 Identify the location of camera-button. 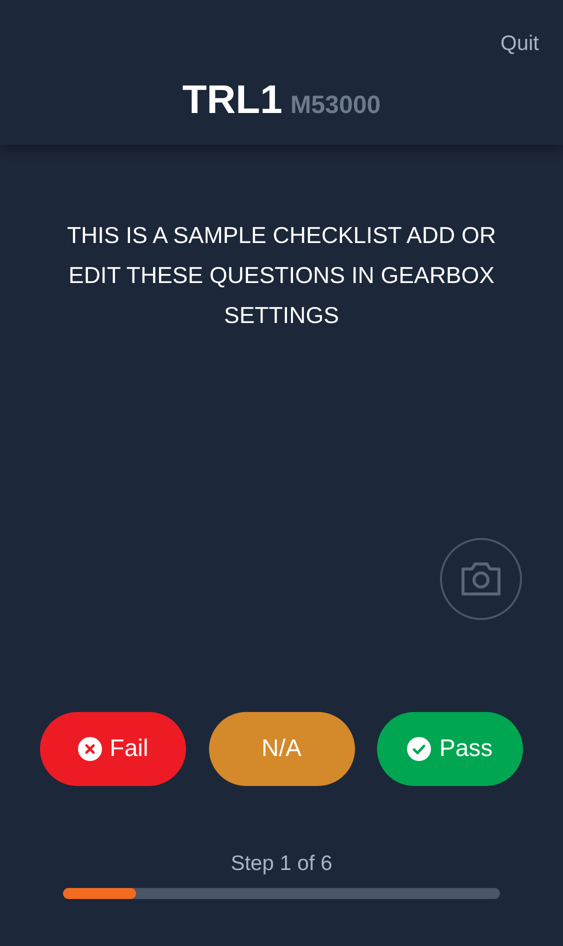
(481, 579).